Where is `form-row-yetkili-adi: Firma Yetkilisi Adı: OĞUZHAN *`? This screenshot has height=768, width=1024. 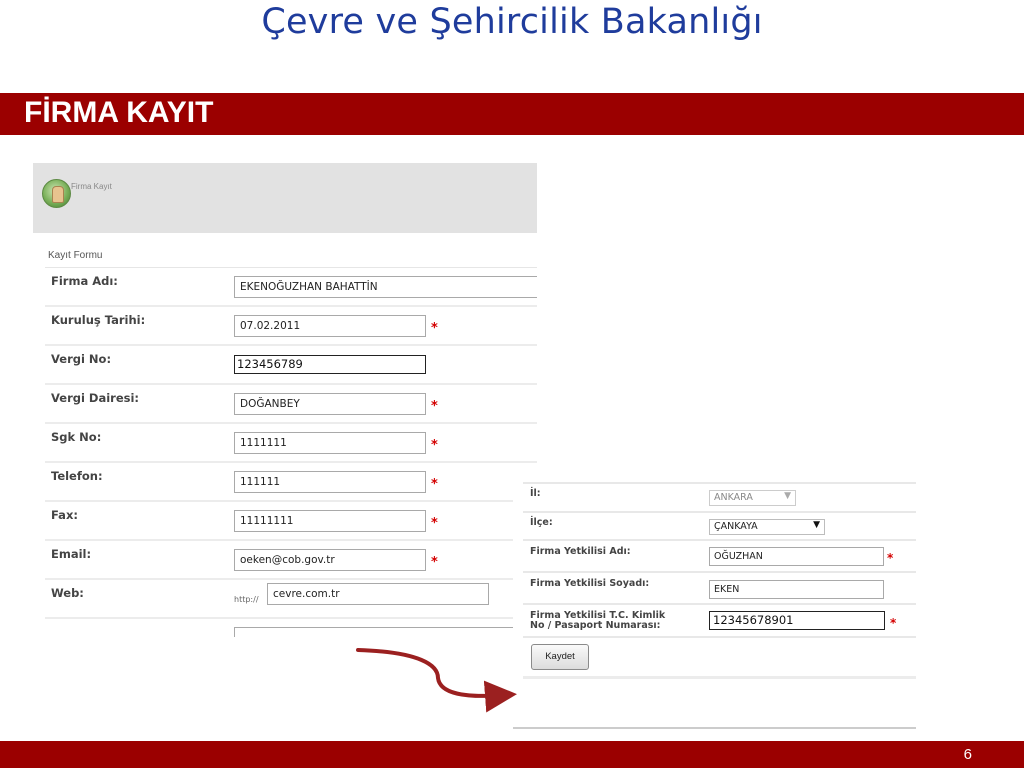 form-row-yetkili-adi: Firma Yetkilisi Adı: OĞUZHAN * is located at coordinates (719, 555).